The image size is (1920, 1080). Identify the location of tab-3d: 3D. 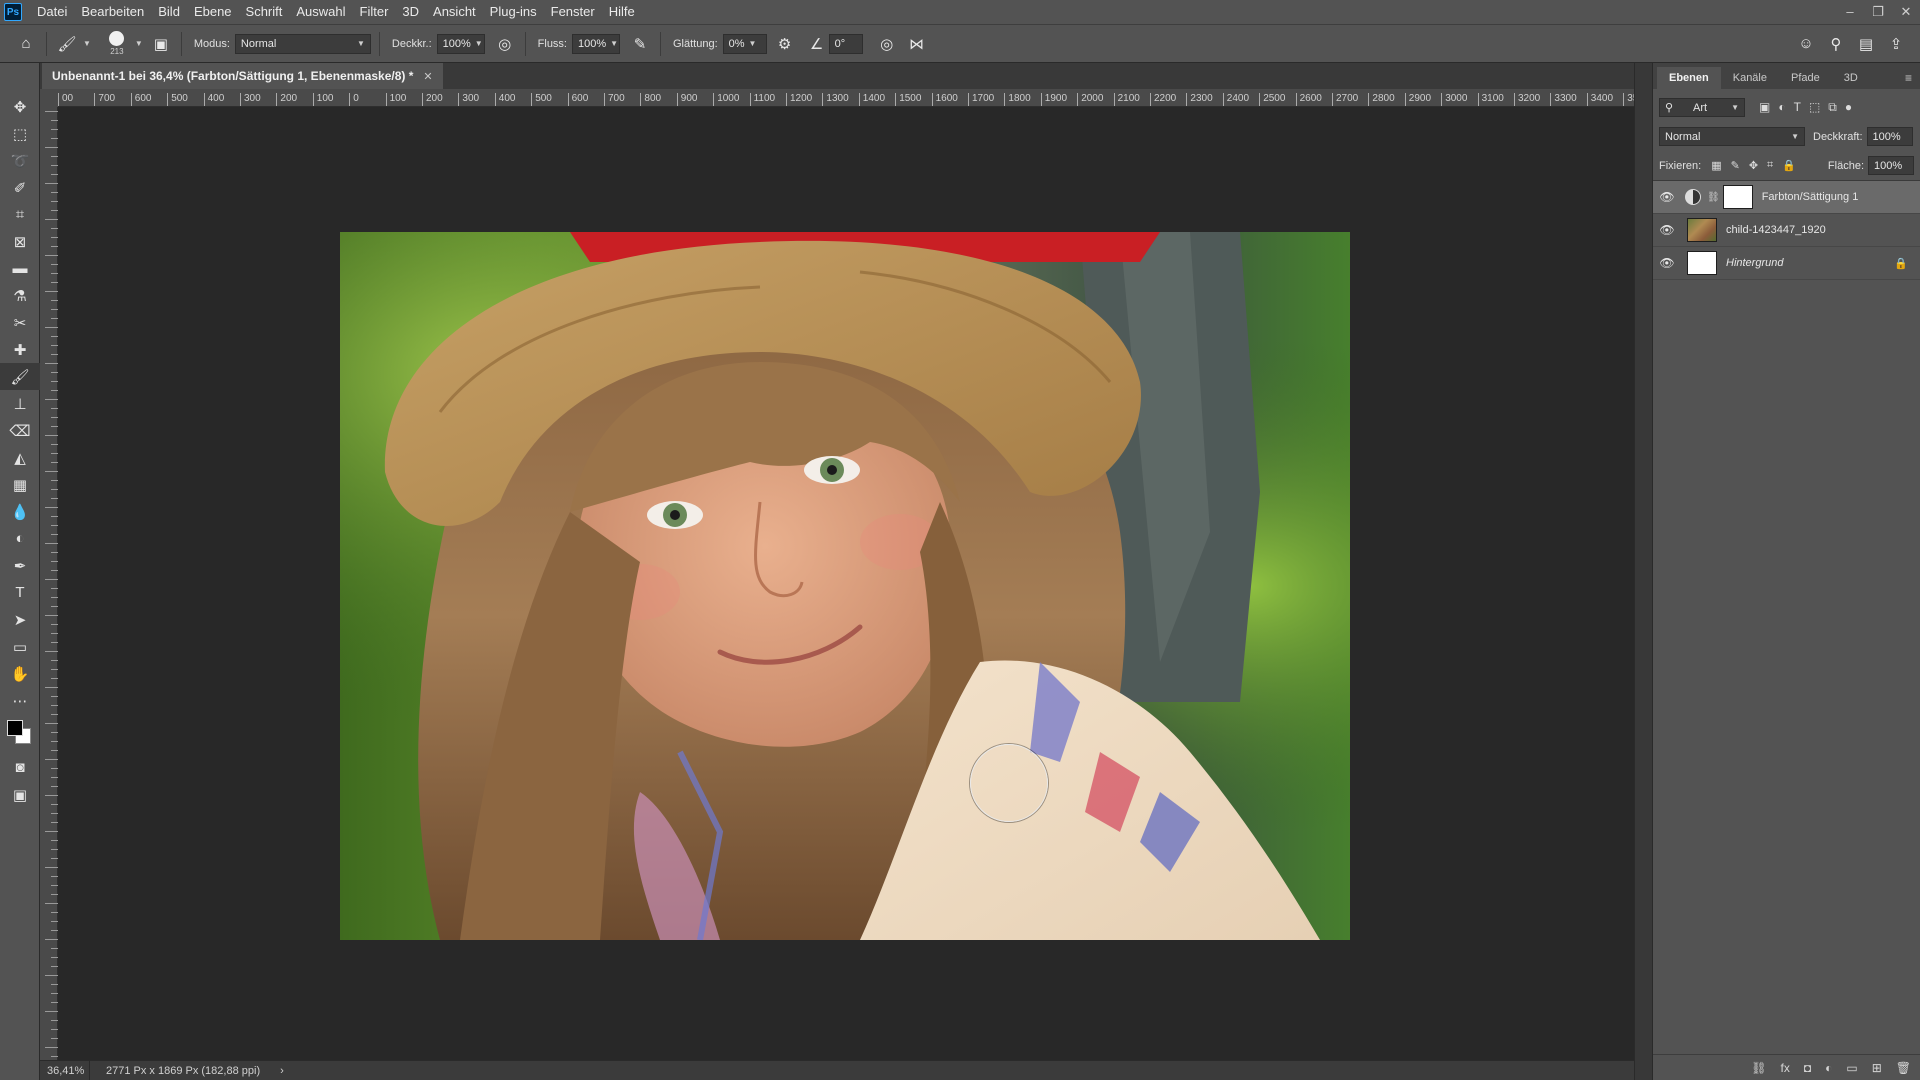
(1851, 78).